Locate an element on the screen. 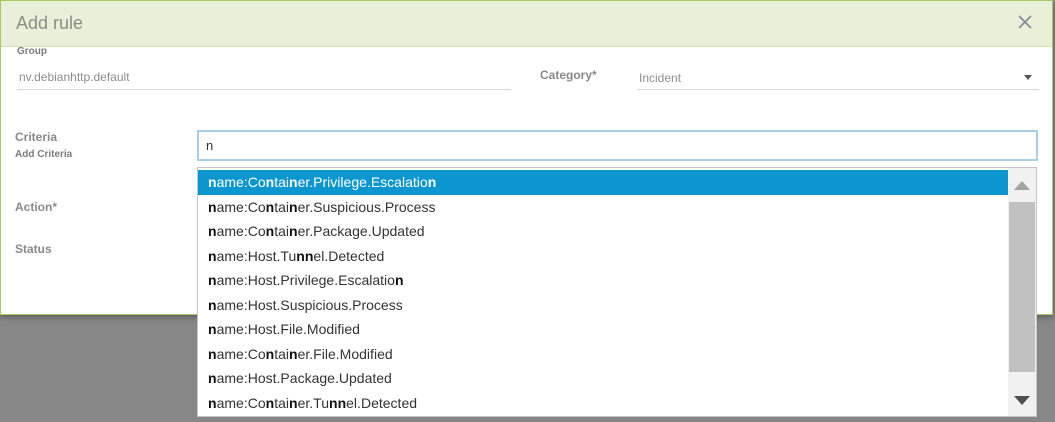 This screenshot has height=422, width=1055. suggestion-item-label: name:Container.Privilege.Escalation is located at coordinates (322, 182).